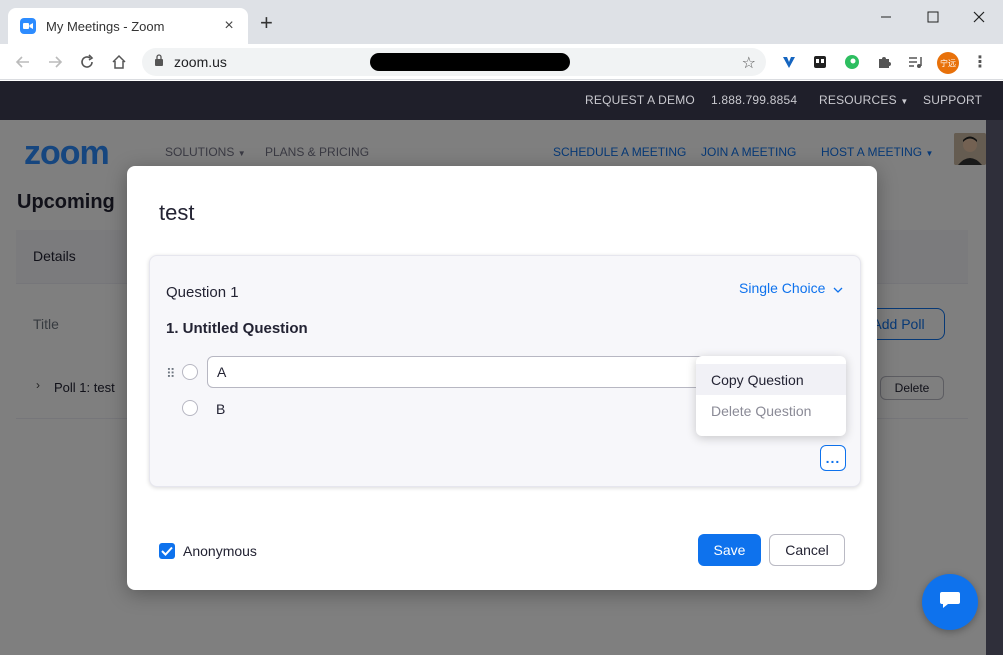 This screenshot has height=655, width=1003. I want to click on home-icon, so click(119, 62).